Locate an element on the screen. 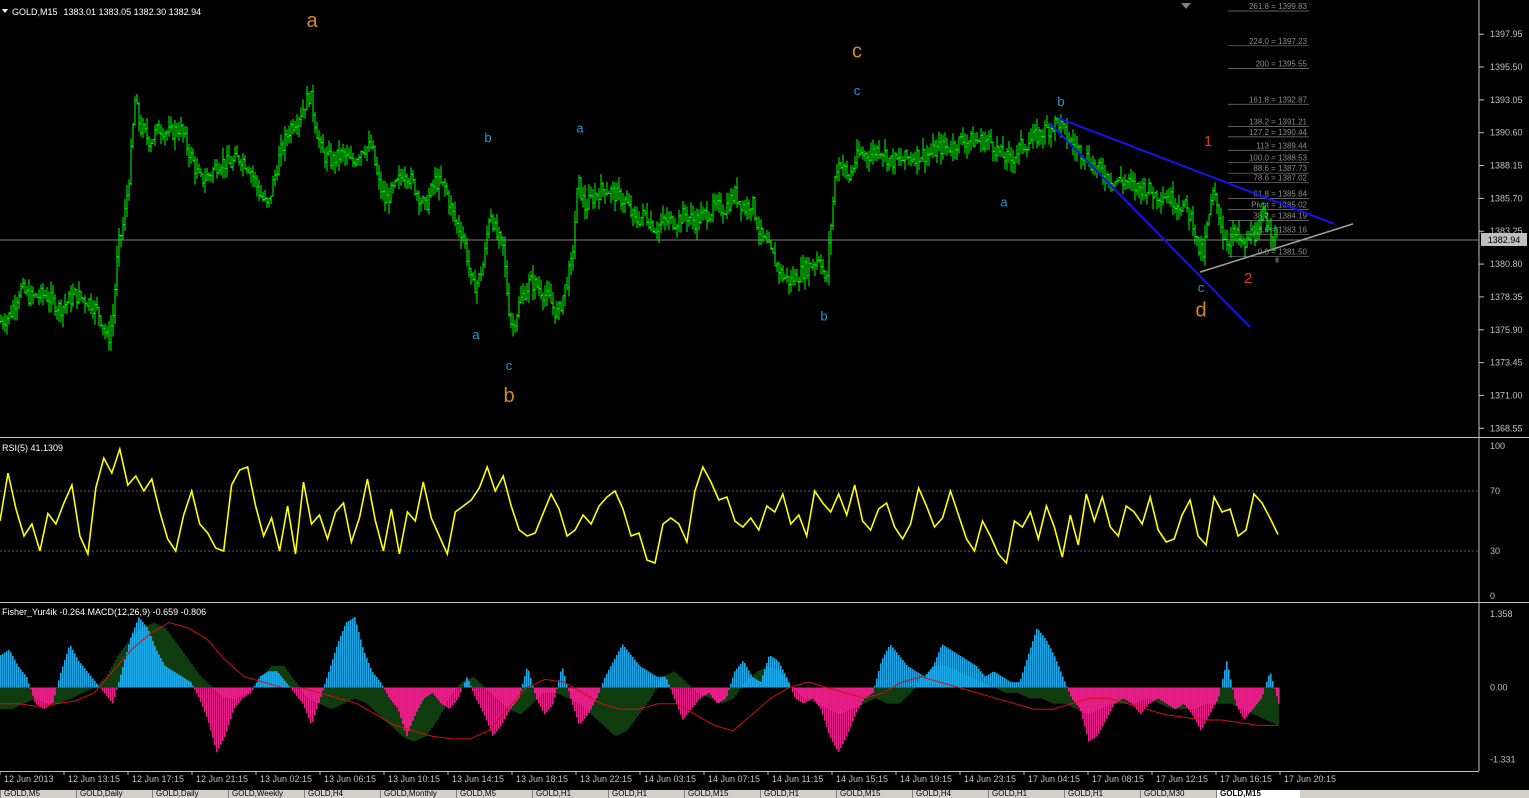  price-tick-label: 1385.70 is located at coordinates (1506, 198).